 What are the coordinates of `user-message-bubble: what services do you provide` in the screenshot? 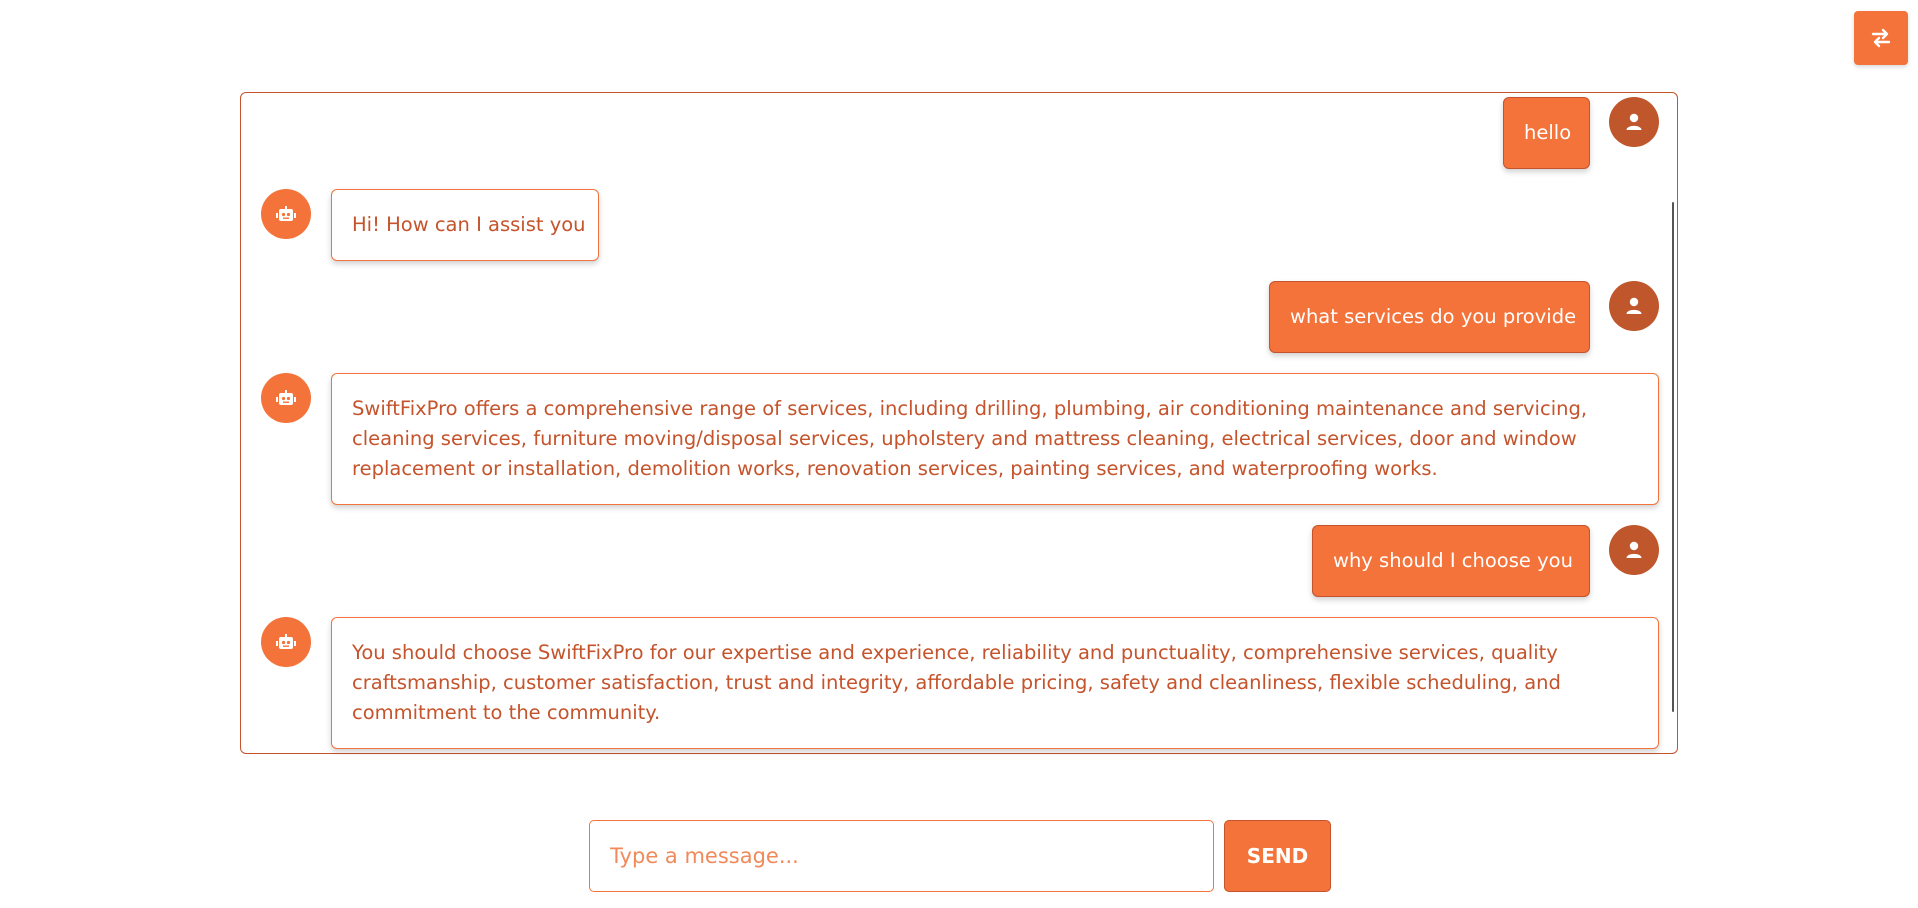 It's located at (1429, 317).